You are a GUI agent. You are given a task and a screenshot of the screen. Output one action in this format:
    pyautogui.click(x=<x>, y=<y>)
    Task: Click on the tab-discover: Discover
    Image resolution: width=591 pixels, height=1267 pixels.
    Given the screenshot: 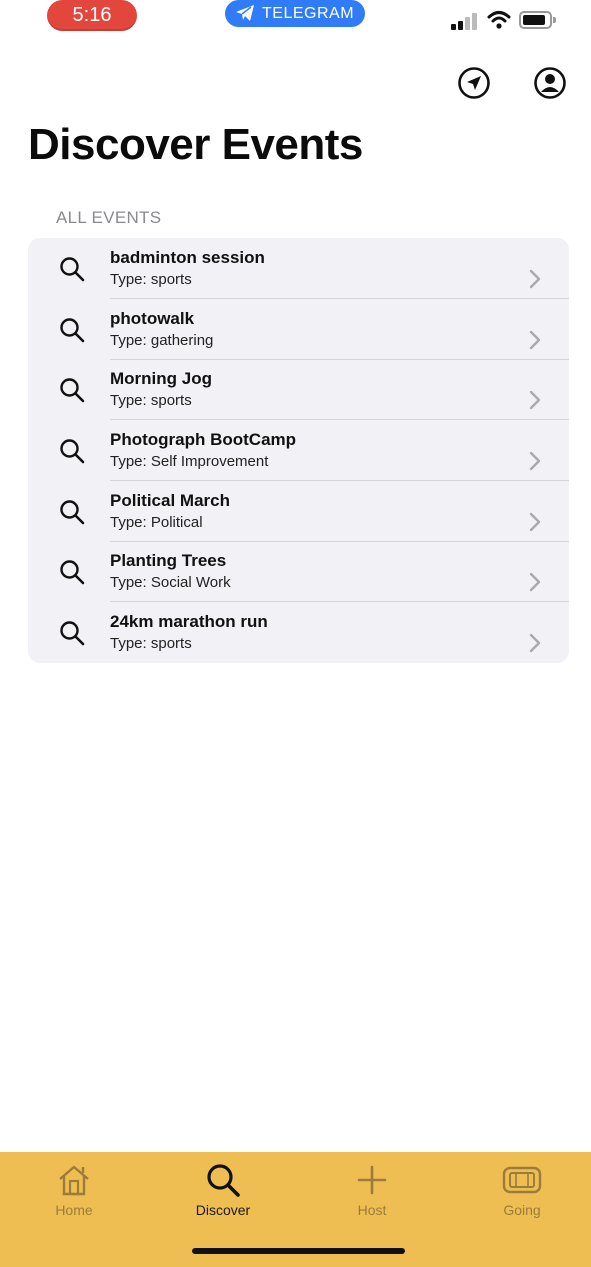 What is the action you would take?
    pyautogui.click(x=223, y=1192)
    